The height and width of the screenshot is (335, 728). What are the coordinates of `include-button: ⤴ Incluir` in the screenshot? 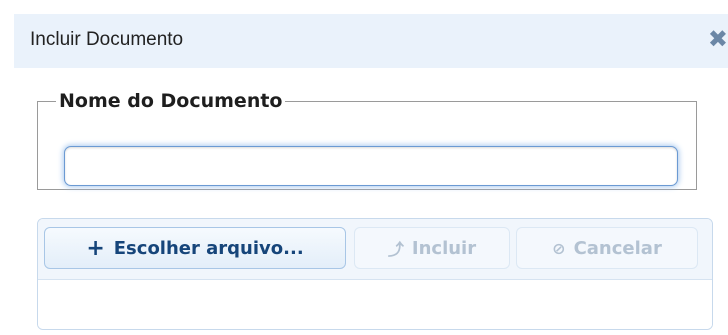 It's located at (432, 248).